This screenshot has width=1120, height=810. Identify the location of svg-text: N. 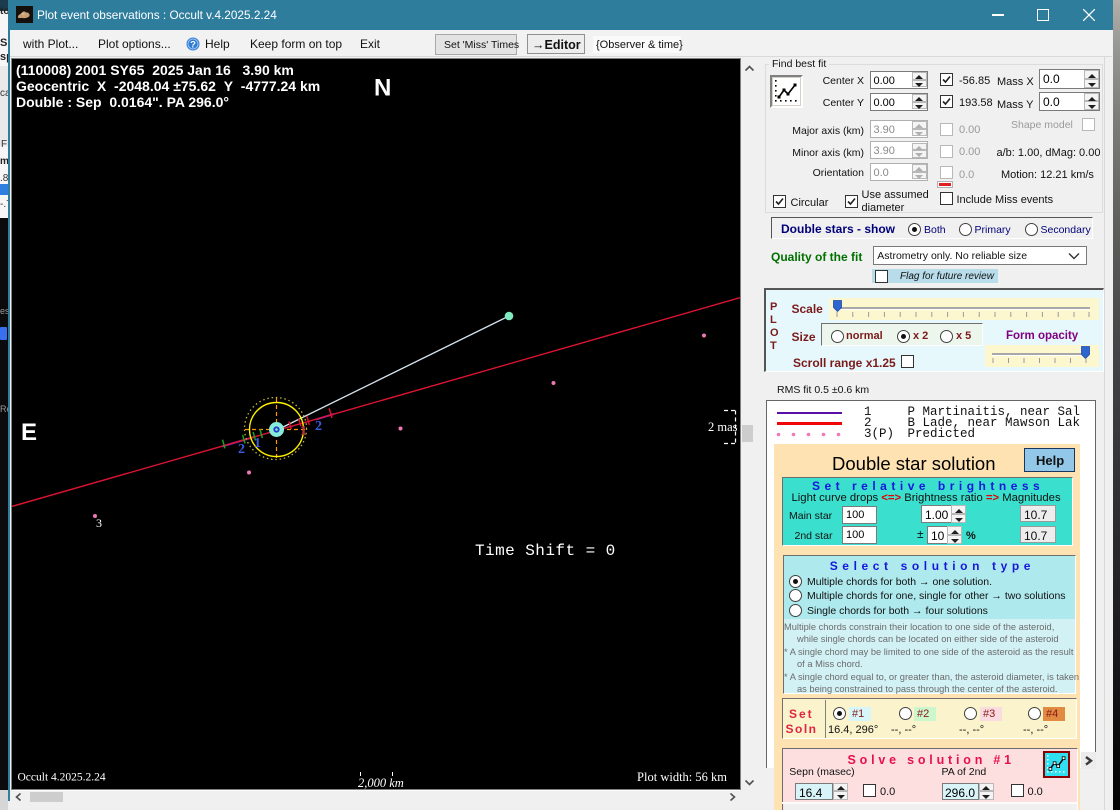
(382, 88).